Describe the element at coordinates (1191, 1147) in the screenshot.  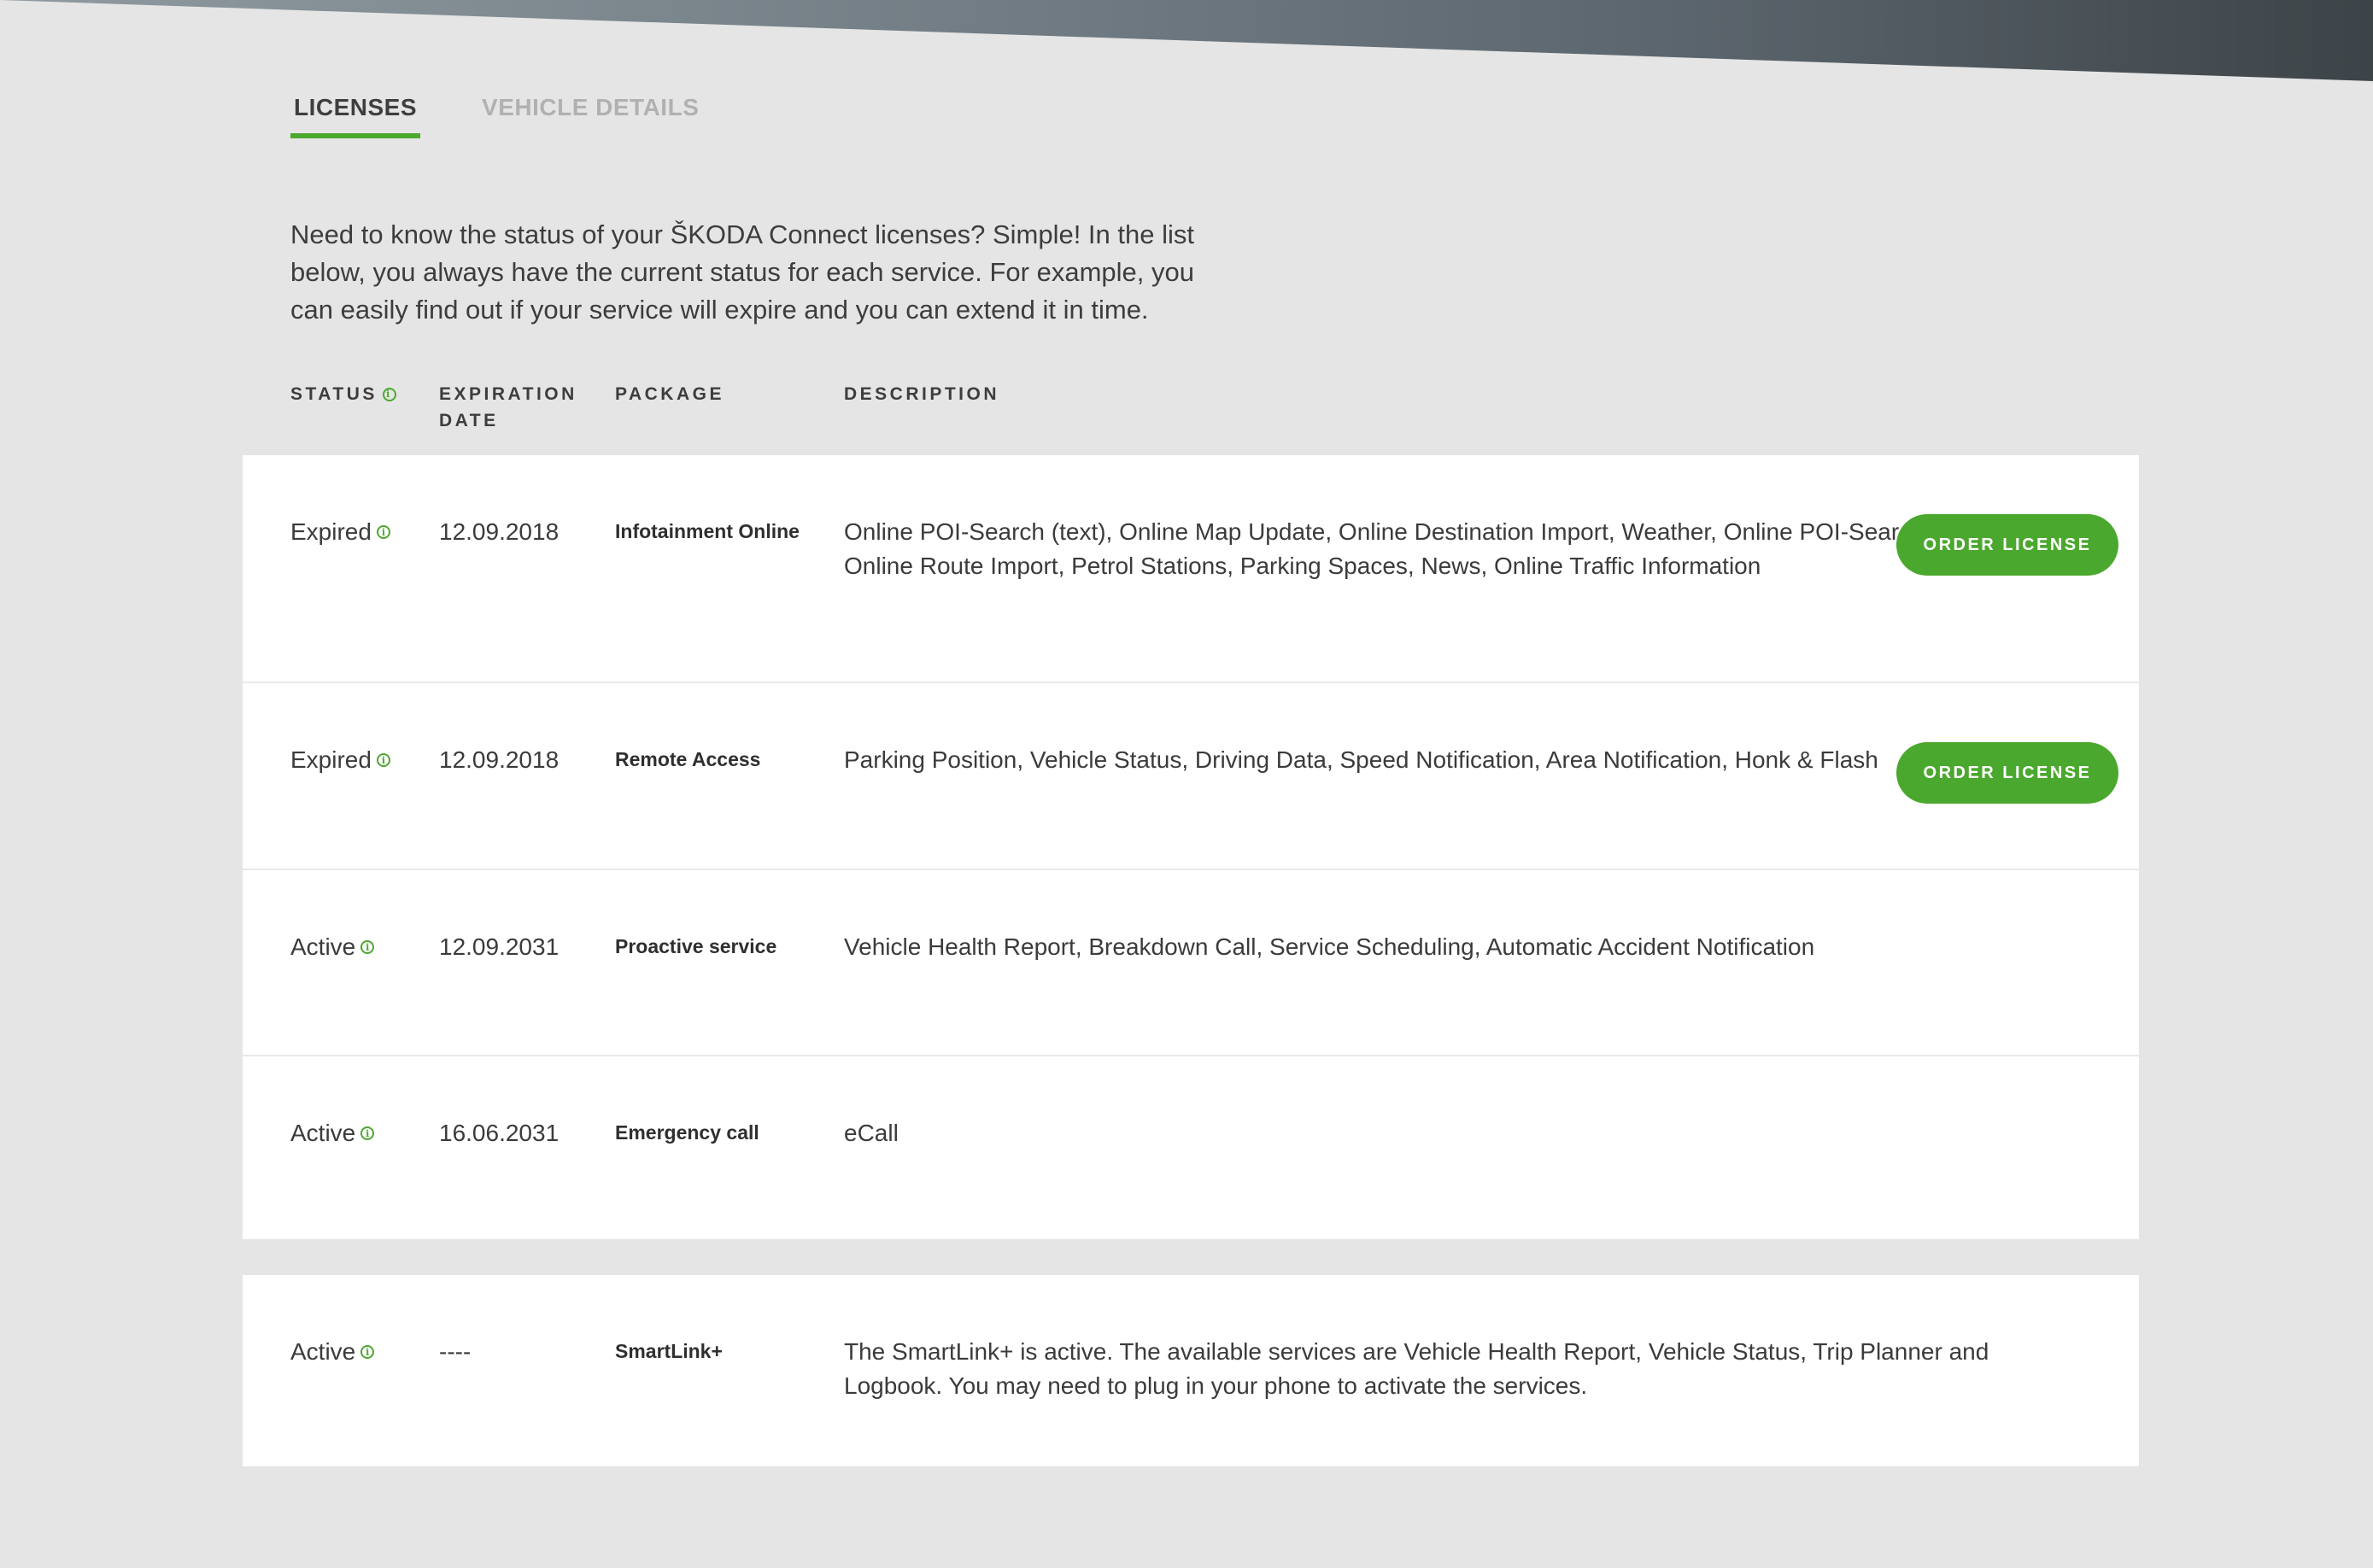
I see `table-row: Active i 16.06.2031 Emergency call eCall` at that location.